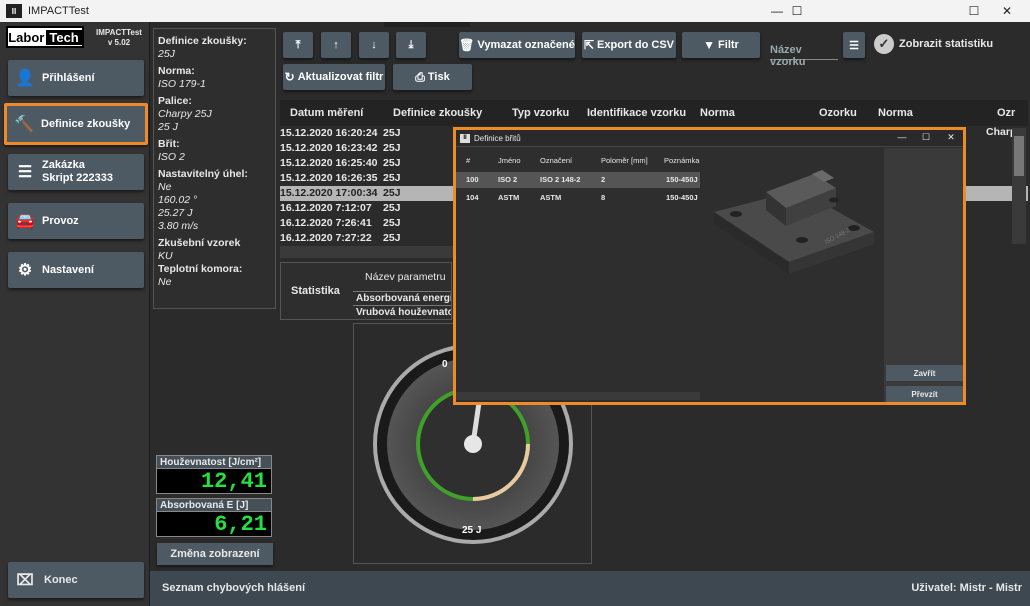 Image resolution: width=1030 pixels, height=606 pixels. Describe the element at coordinates (1019, 186) in the screenshot. I see `grid-vertical-scrollbar` at that location.